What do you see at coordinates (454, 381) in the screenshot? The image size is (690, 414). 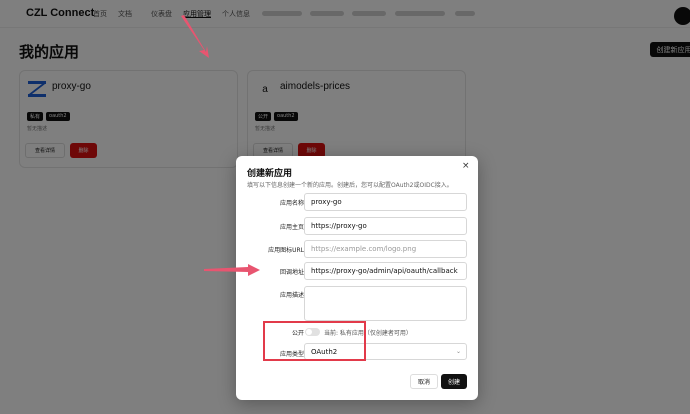 I see `submit-create-button: 创建` at bounding box center [454, 381].